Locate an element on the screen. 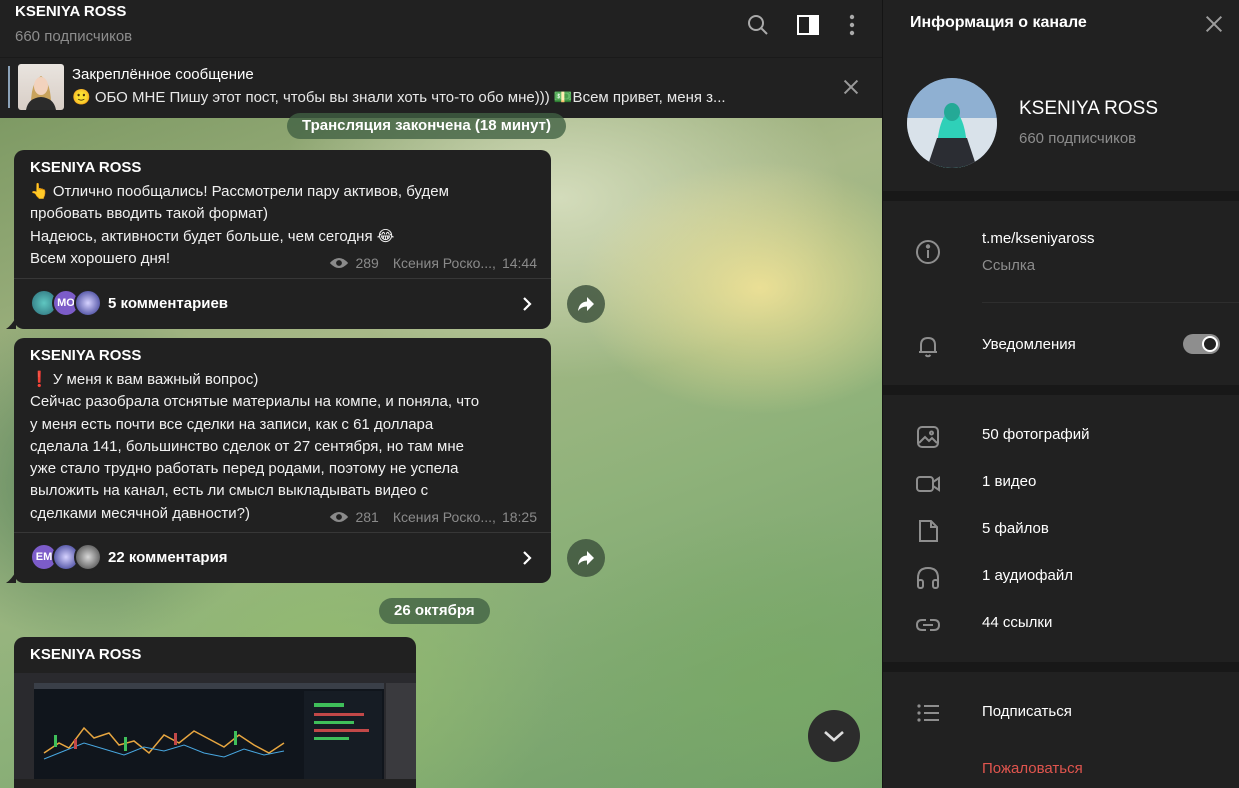 Image resolution: width=1239 pixels, height=788 pixels. pinned-title: Закреплённое сообщение is located at coordinates (163, 74).